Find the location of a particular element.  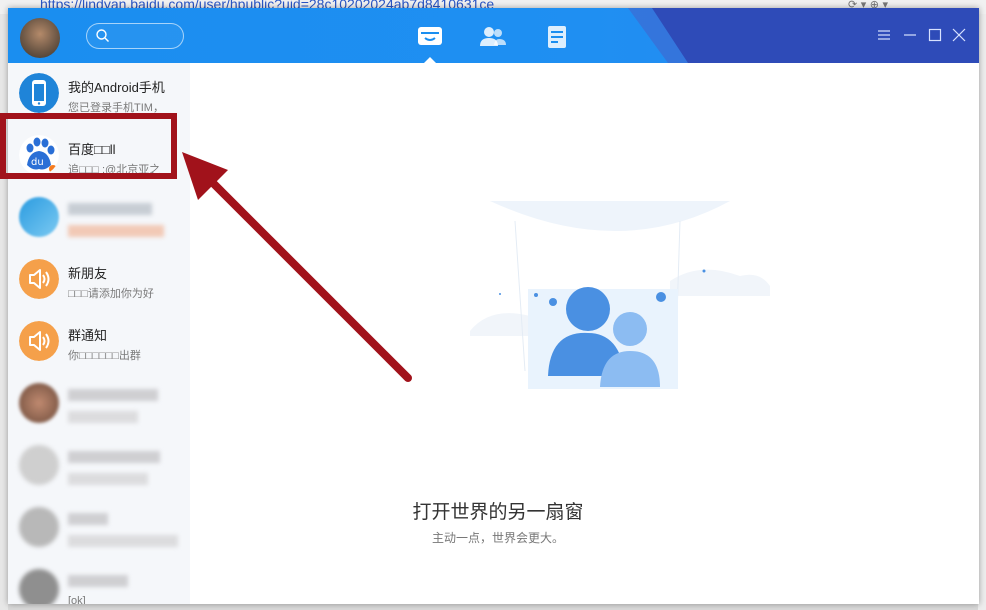

list-item-group-notice: 群通知 你□□□□□□出群 is located at coordinates (99, 342).